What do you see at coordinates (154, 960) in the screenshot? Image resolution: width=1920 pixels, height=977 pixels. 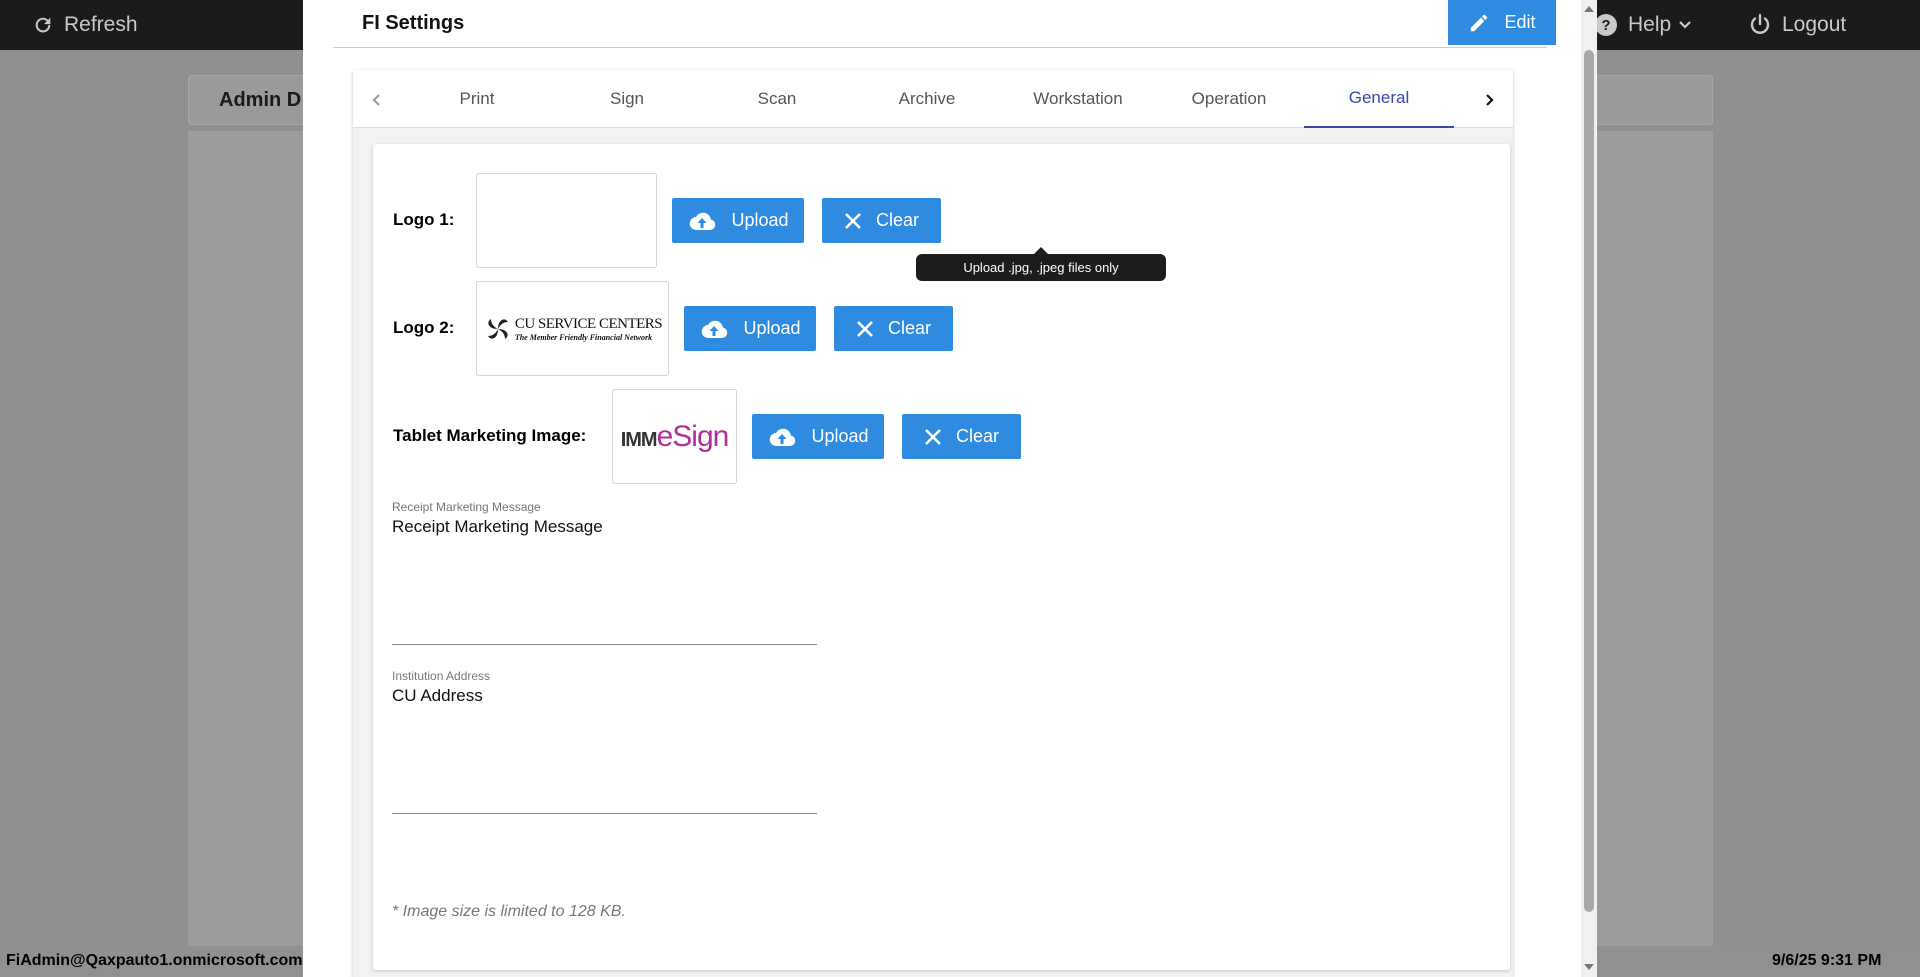 I see `status-user: FiAdmin@Qaxpauto1.onmicrosoft.com` at bounding box center [154, 960].